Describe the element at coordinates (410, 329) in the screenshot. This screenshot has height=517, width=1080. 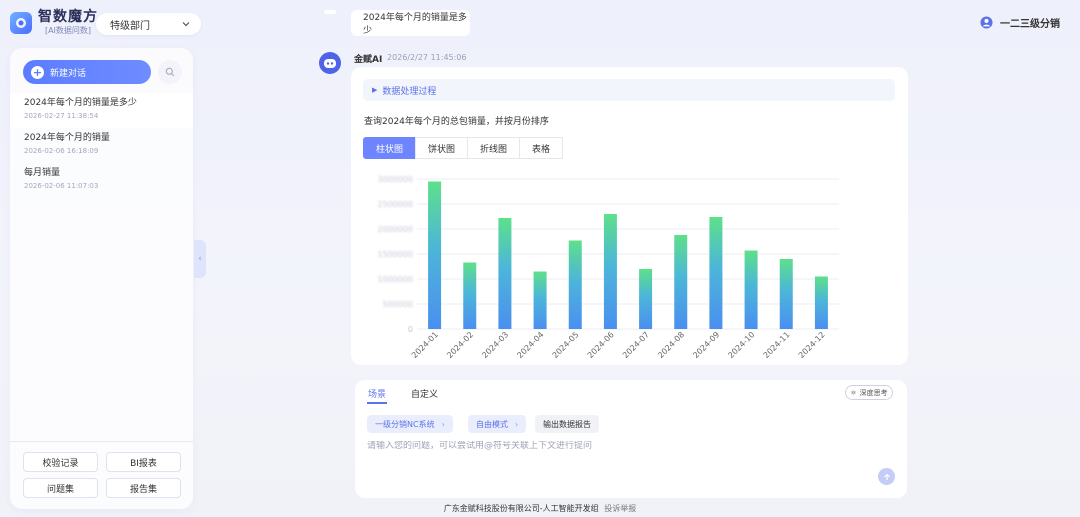
I see `y-tick-label: 0` at that location.